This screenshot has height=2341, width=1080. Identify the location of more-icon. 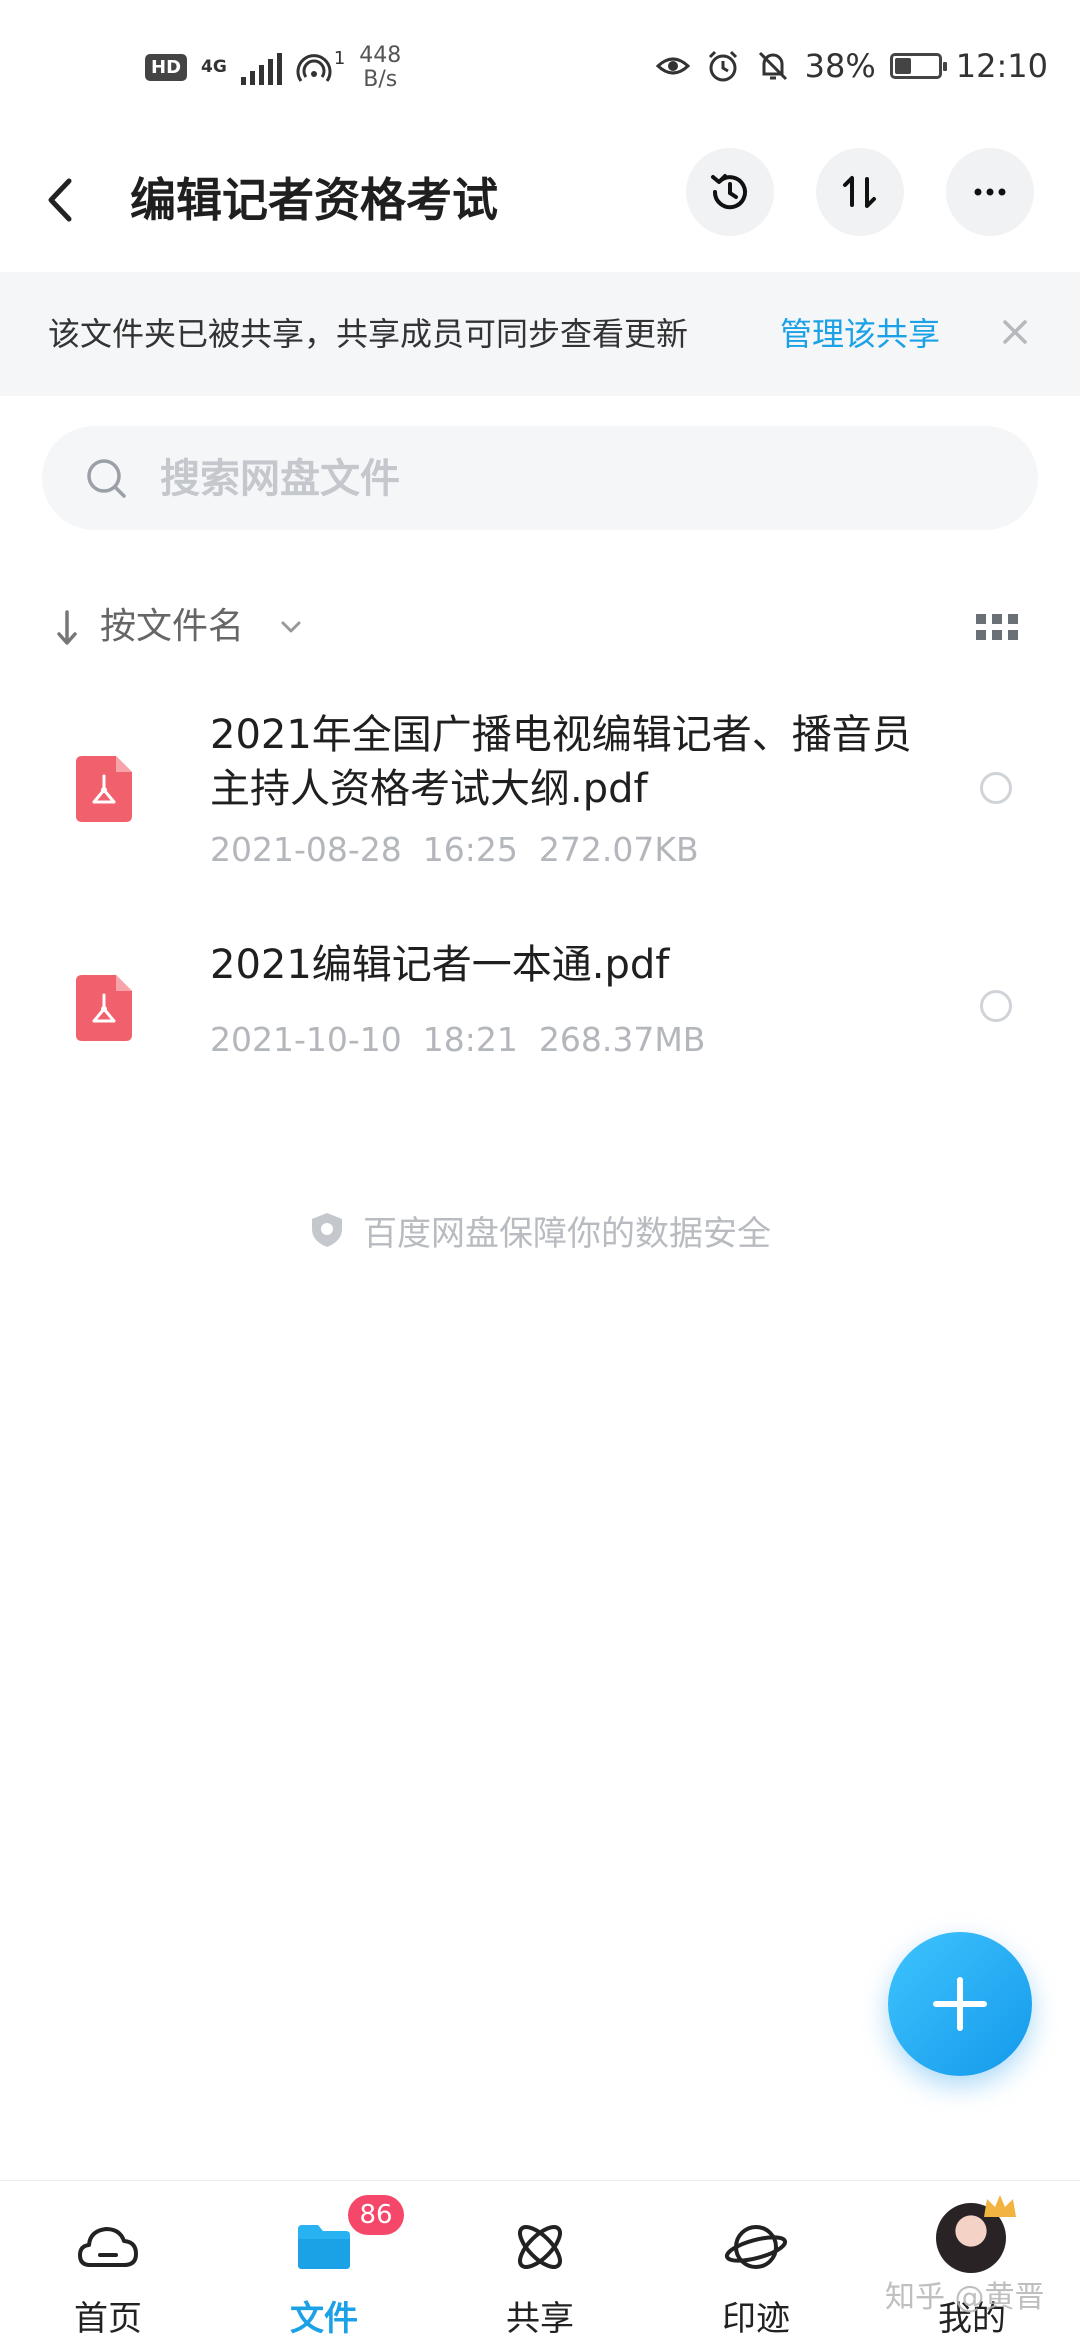
(990, 192).